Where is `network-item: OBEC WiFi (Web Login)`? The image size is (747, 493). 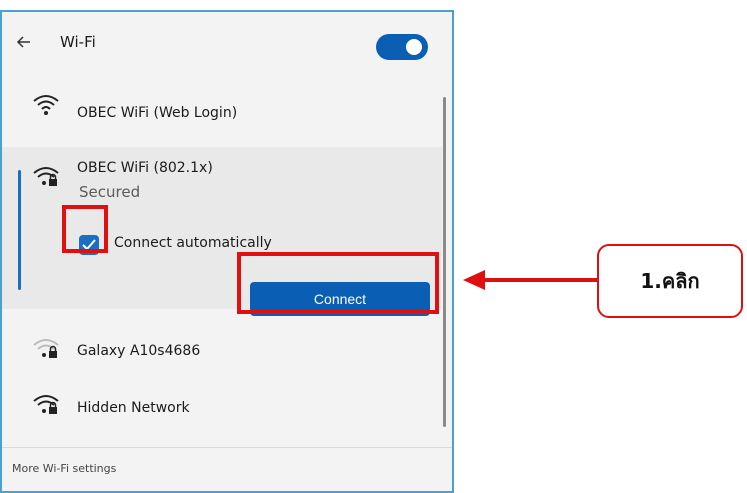
network-item: OBEC WiFi (Web Login) is located at coordinates (222, 112).